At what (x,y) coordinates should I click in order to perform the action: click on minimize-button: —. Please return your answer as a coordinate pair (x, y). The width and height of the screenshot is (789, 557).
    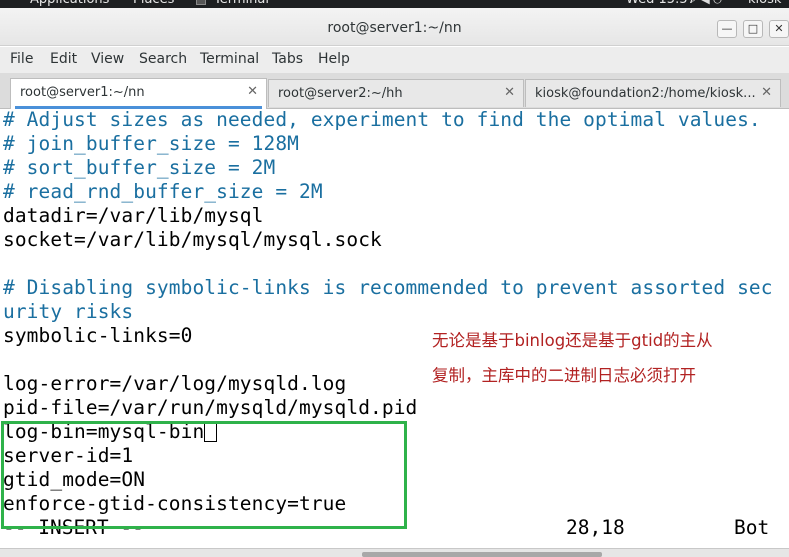
    Looking at the image, I should click on (727, 29).